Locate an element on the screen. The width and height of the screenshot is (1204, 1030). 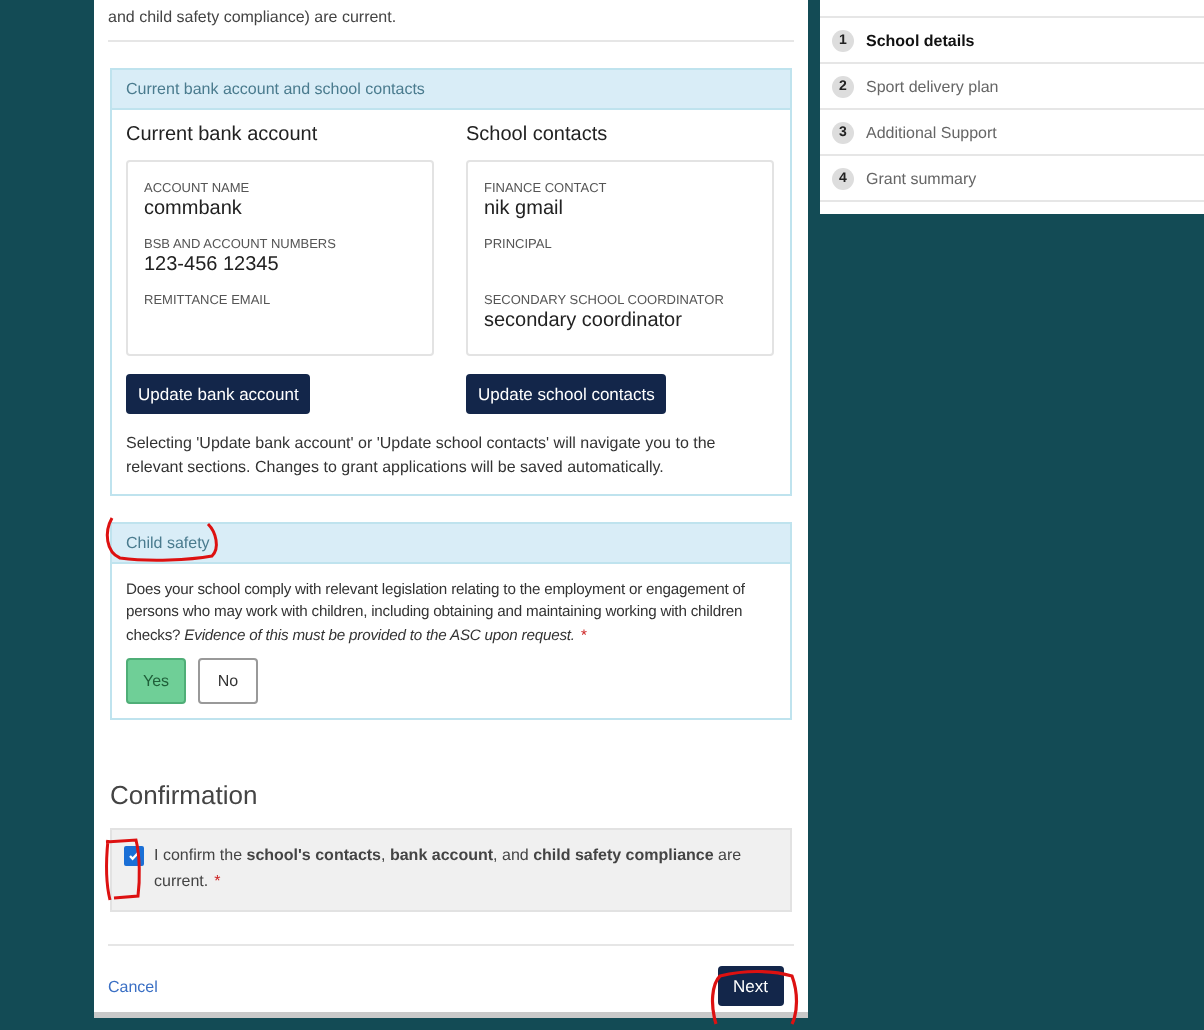
field-value: commbank is located at coordinates (194, 209).